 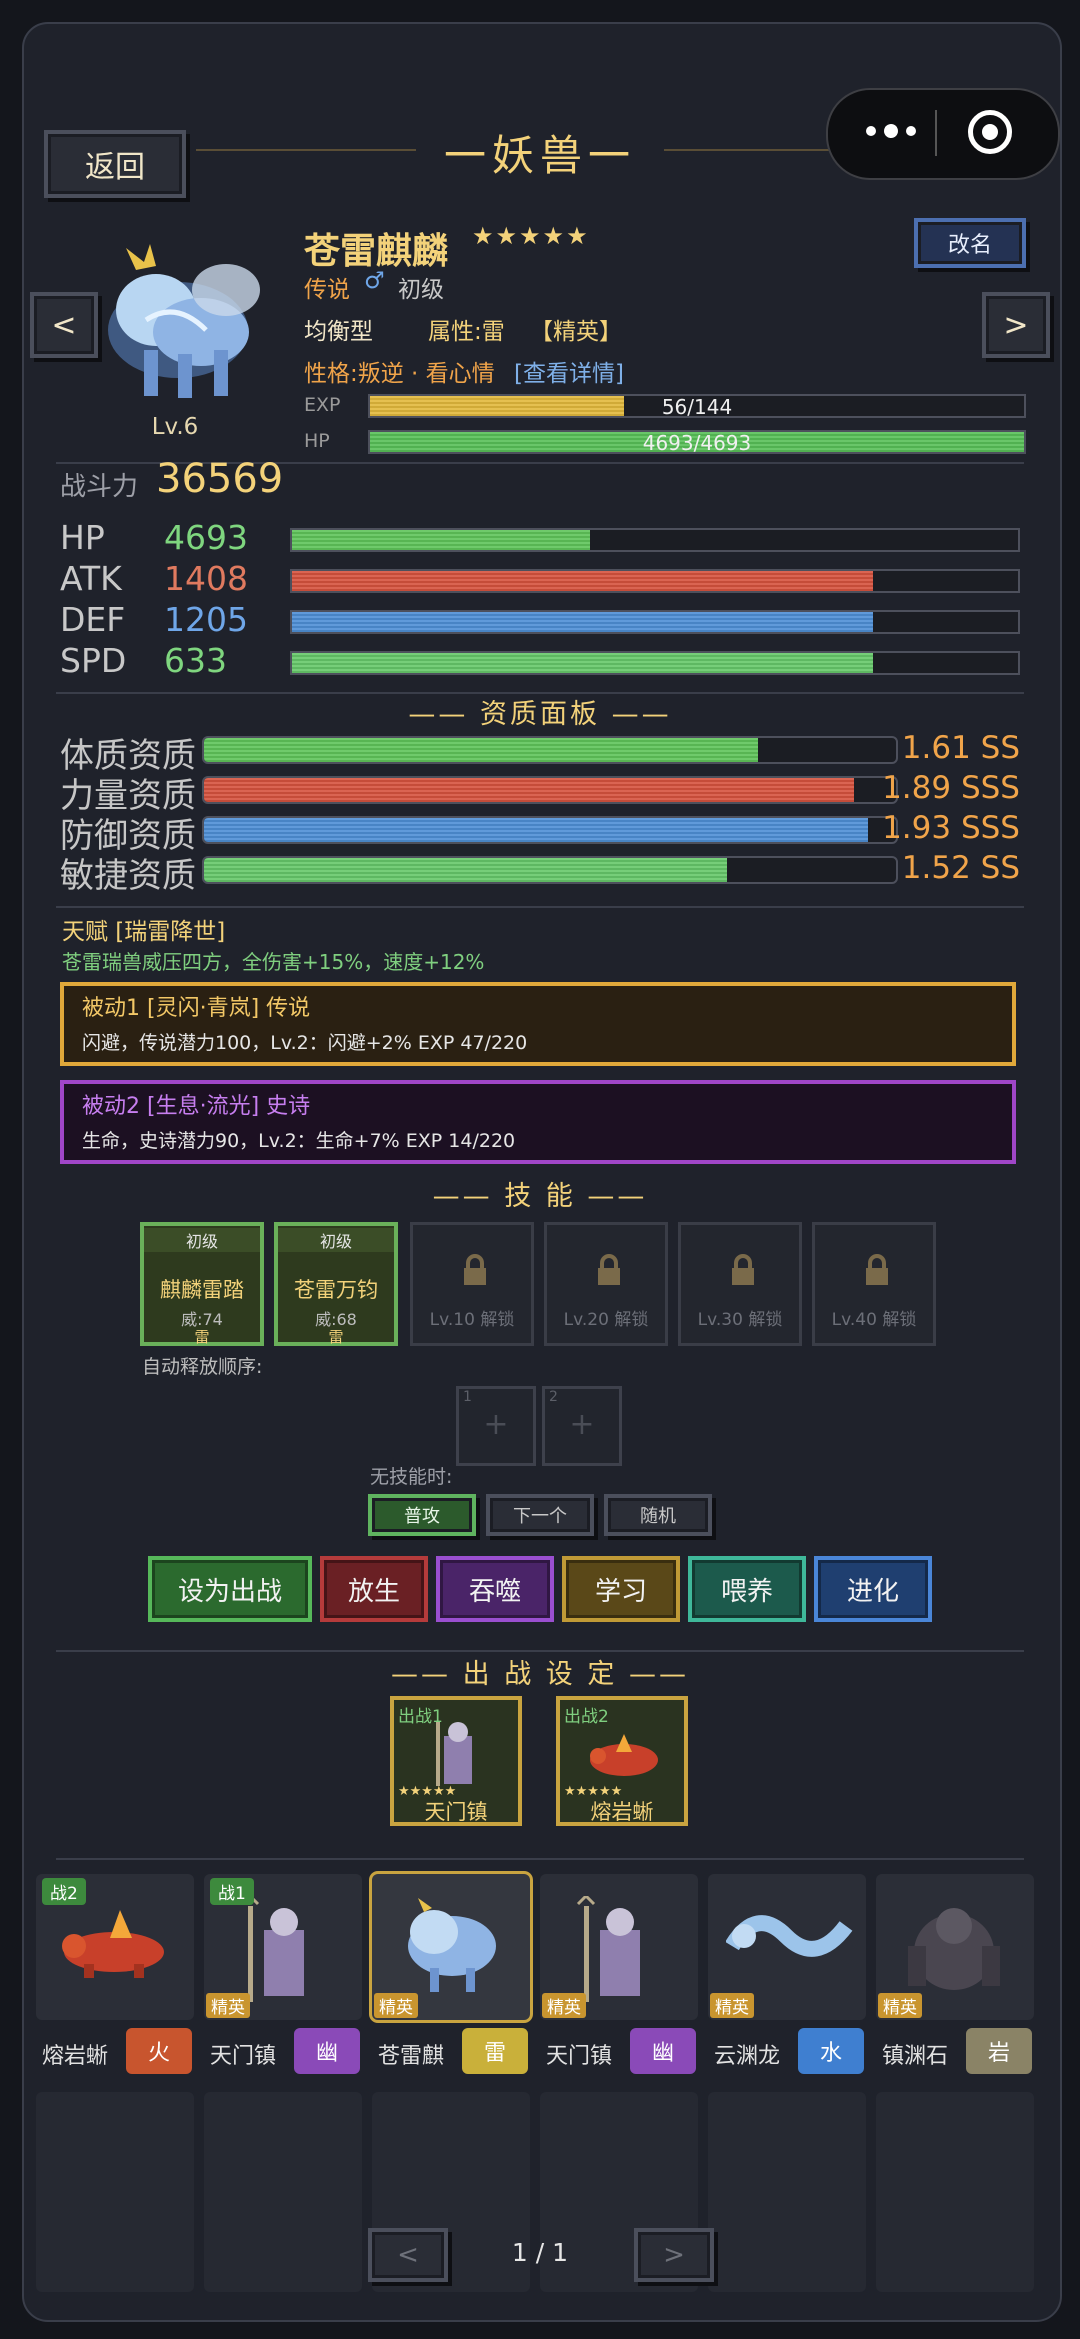 I want to click on rename-button: 改名, so click(x=970, y=243).